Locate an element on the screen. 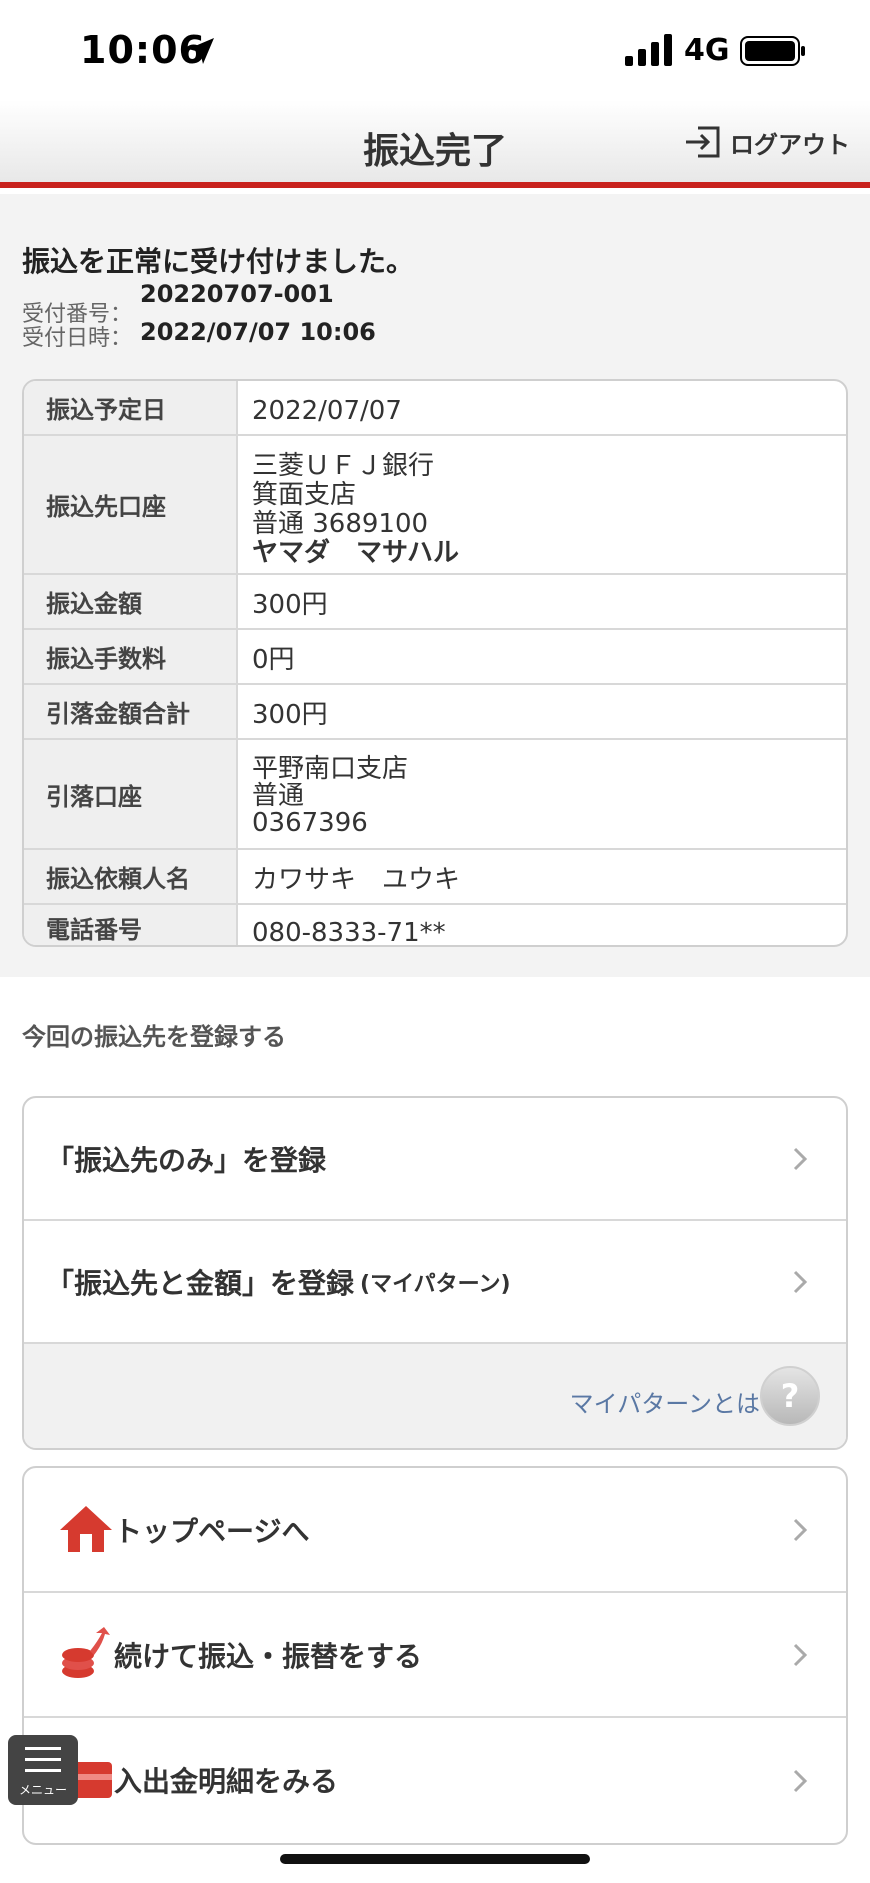 The image size is (870, 1883). detail-row-total: 引落金額合計 300円 is located at coordinates (435, 712).